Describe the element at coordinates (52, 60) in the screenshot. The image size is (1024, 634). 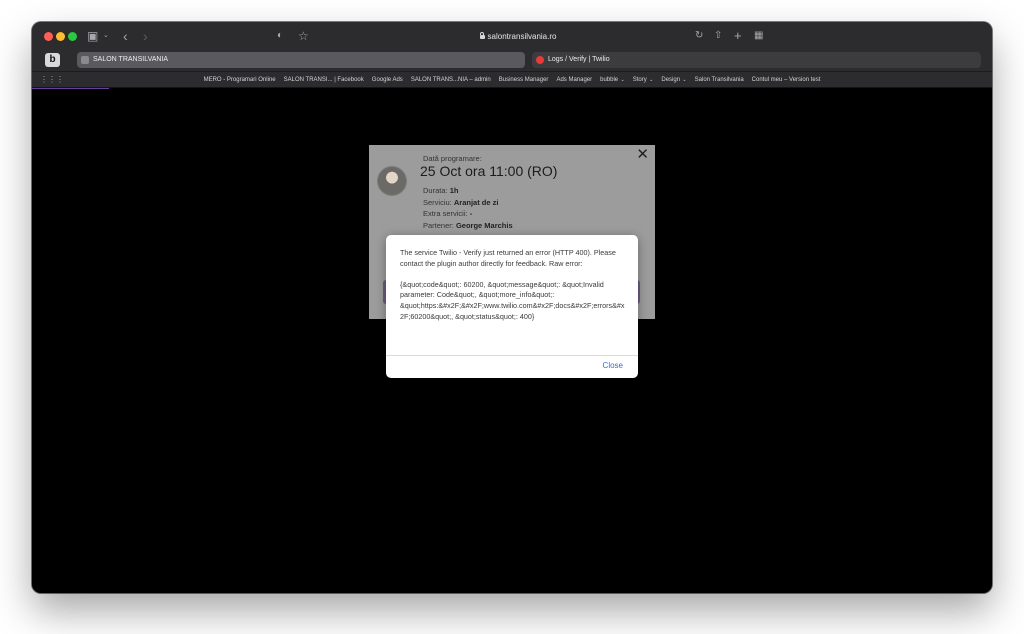
I see `bubble-extension-button: b` at that location.